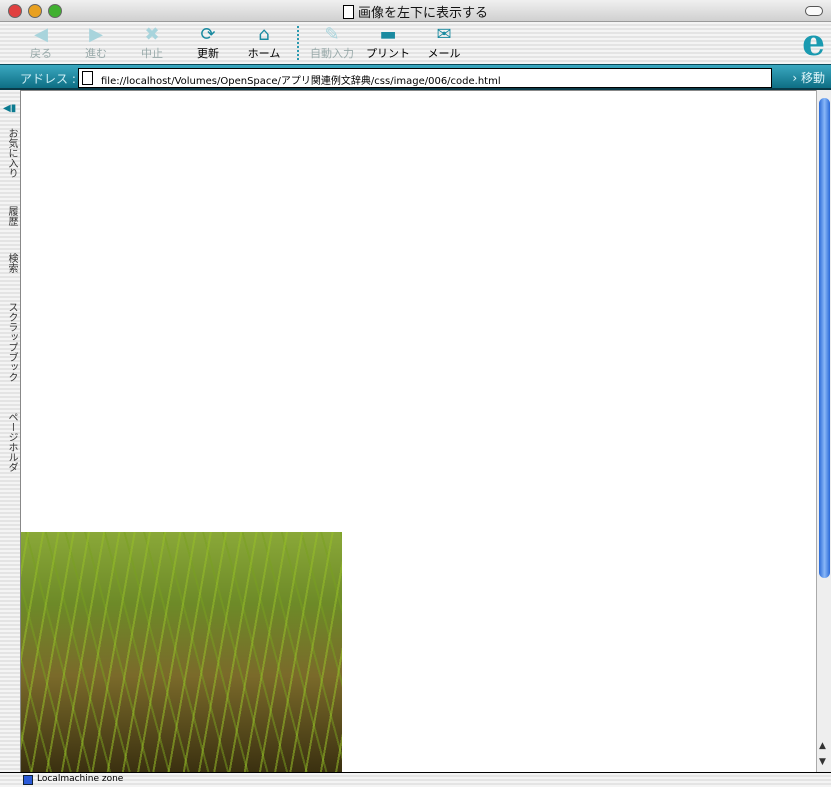 This screenshot has height=787, width=831. I want to click on forward-arrow-icon: ▶, so click(96, 34).